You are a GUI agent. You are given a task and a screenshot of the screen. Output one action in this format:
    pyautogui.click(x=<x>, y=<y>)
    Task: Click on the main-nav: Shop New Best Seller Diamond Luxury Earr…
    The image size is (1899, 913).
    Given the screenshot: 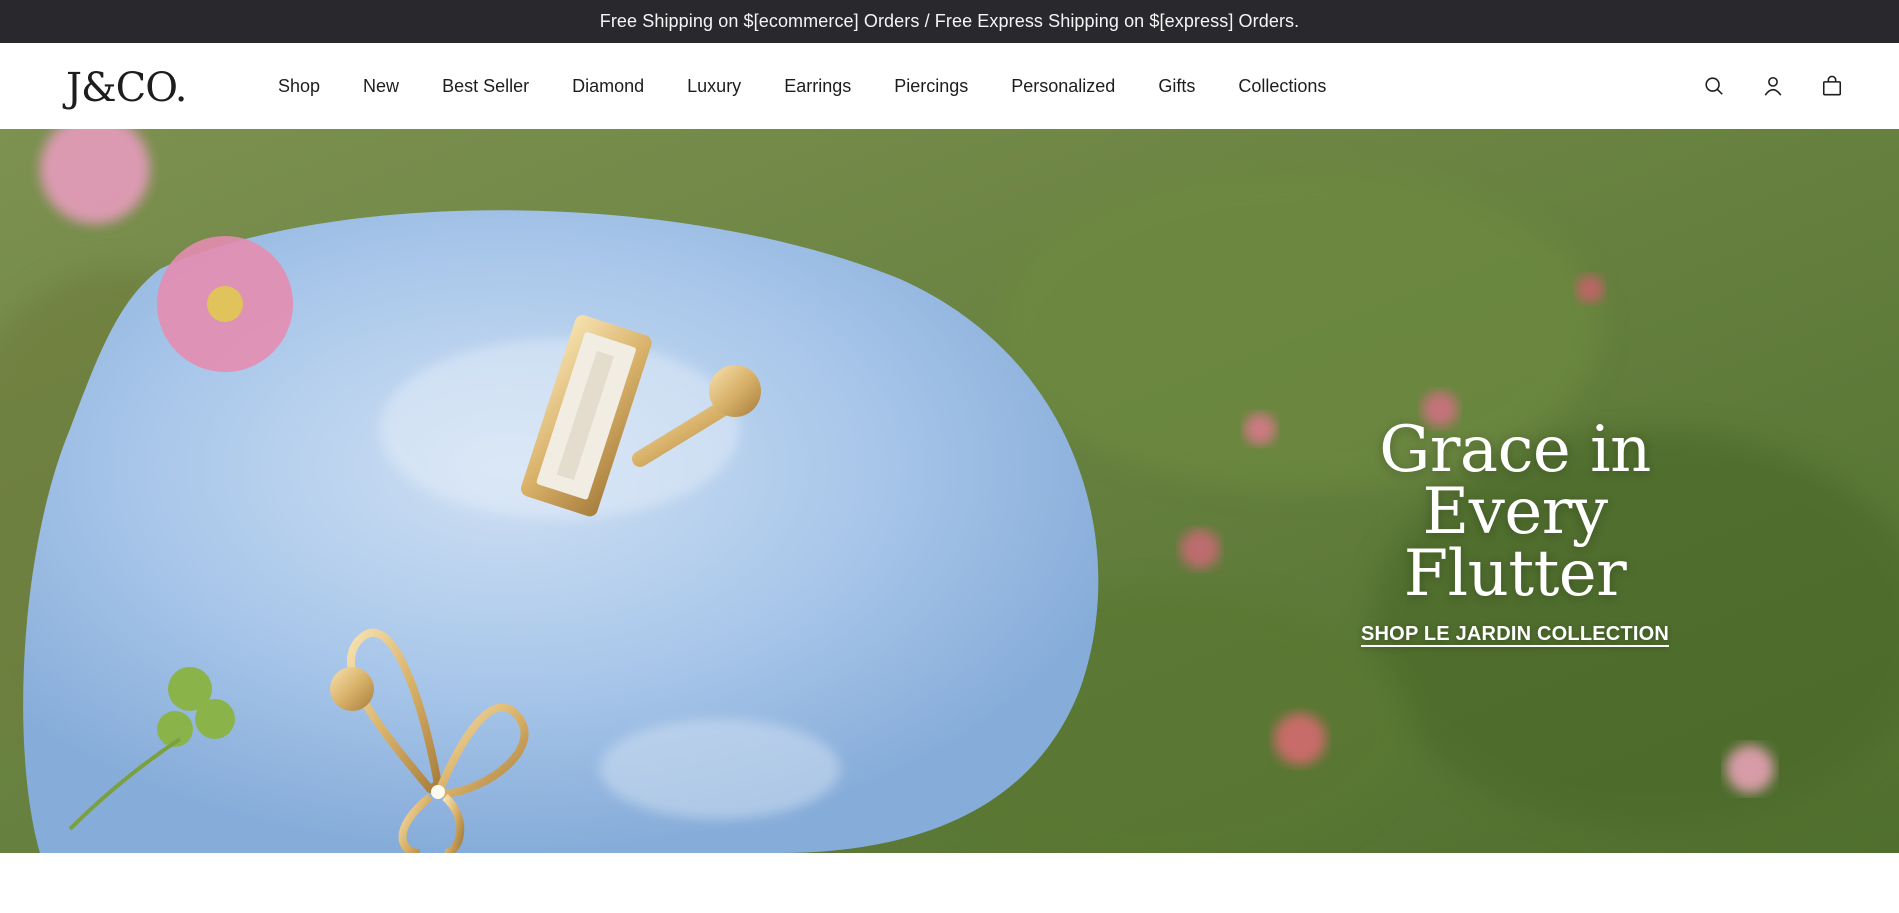 What is the action you would take?
    pyautogui.click(x=790, y=86)
    